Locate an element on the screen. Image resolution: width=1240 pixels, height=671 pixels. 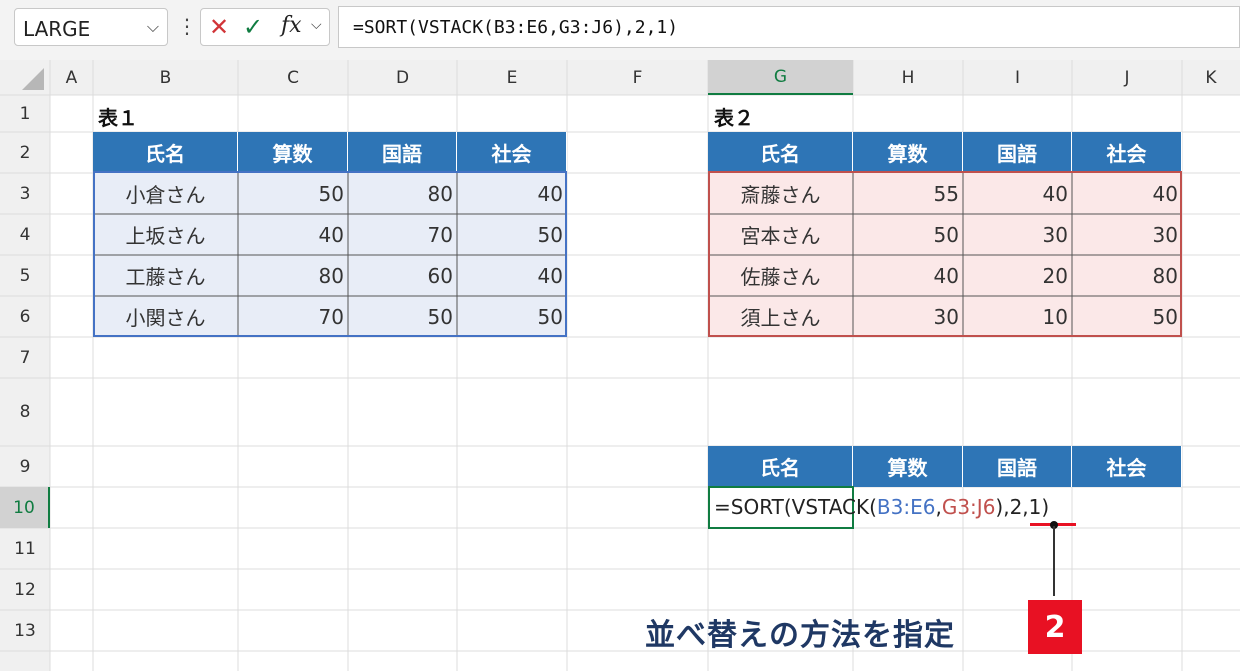
column-header-b: B is located at coordinates (165, 77).